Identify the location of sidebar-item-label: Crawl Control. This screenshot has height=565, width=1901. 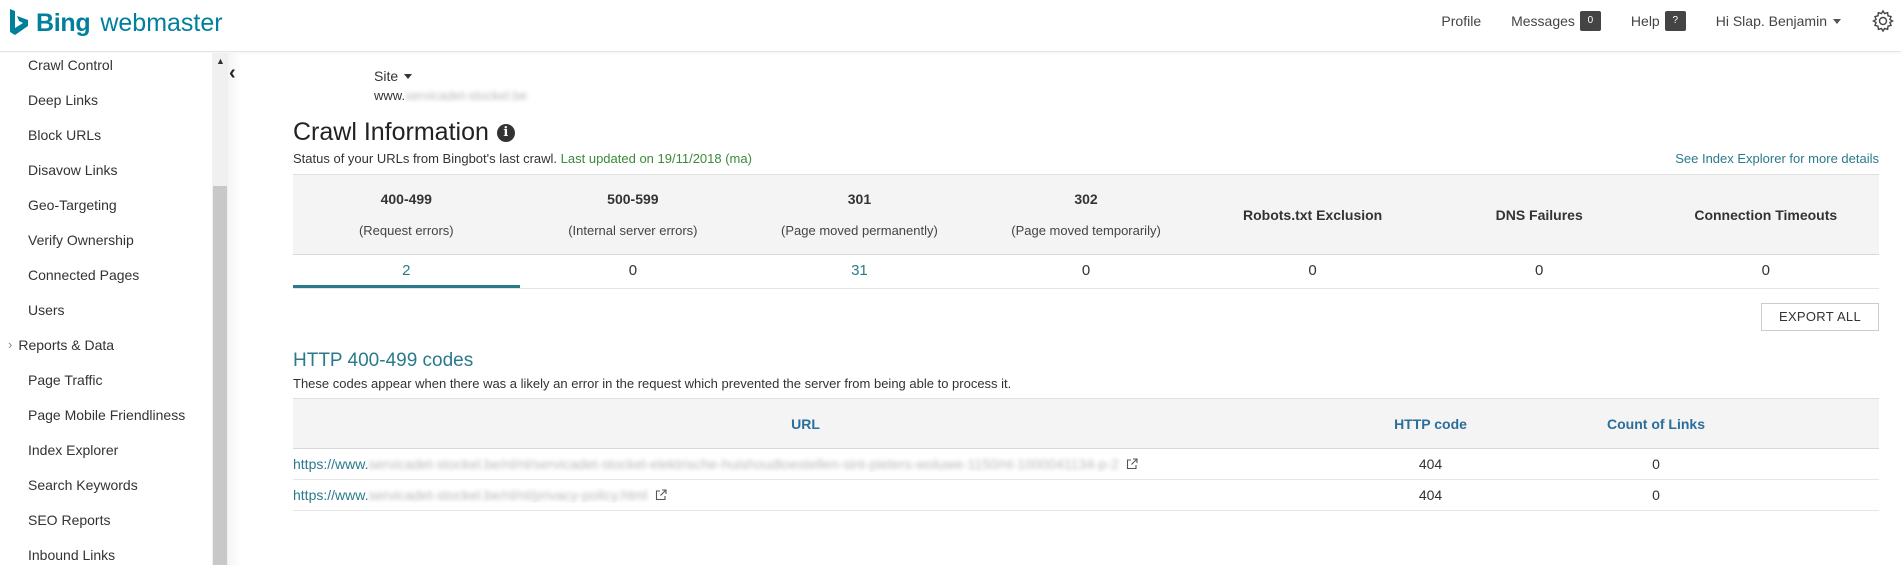
(70, 65).